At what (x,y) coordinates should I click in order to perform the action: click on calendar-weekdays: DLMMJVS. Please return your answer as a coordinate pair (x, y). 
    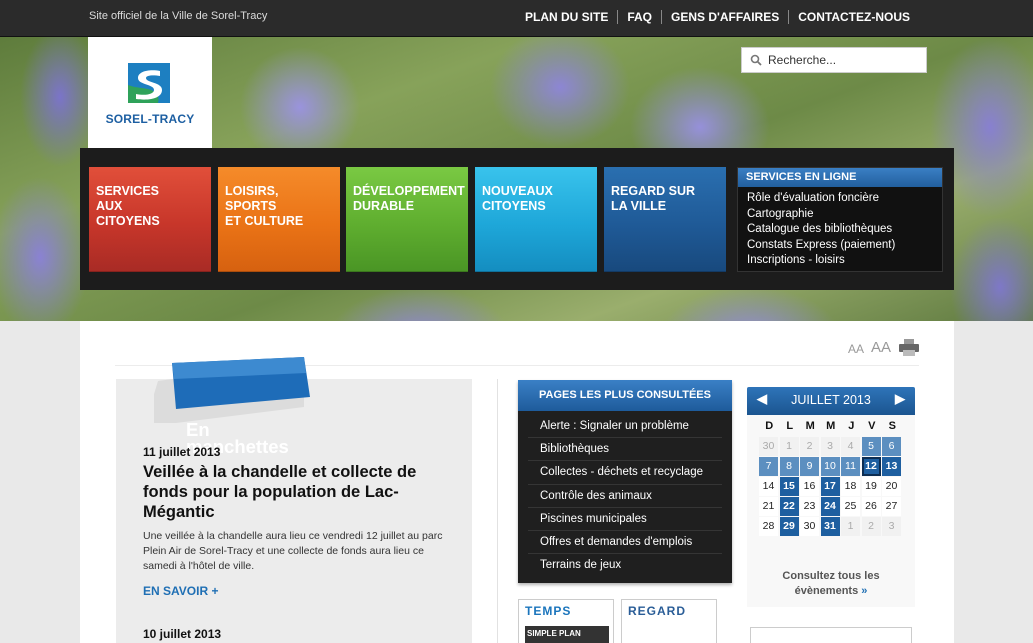
    Looking at the image, I should click on (831, 425).